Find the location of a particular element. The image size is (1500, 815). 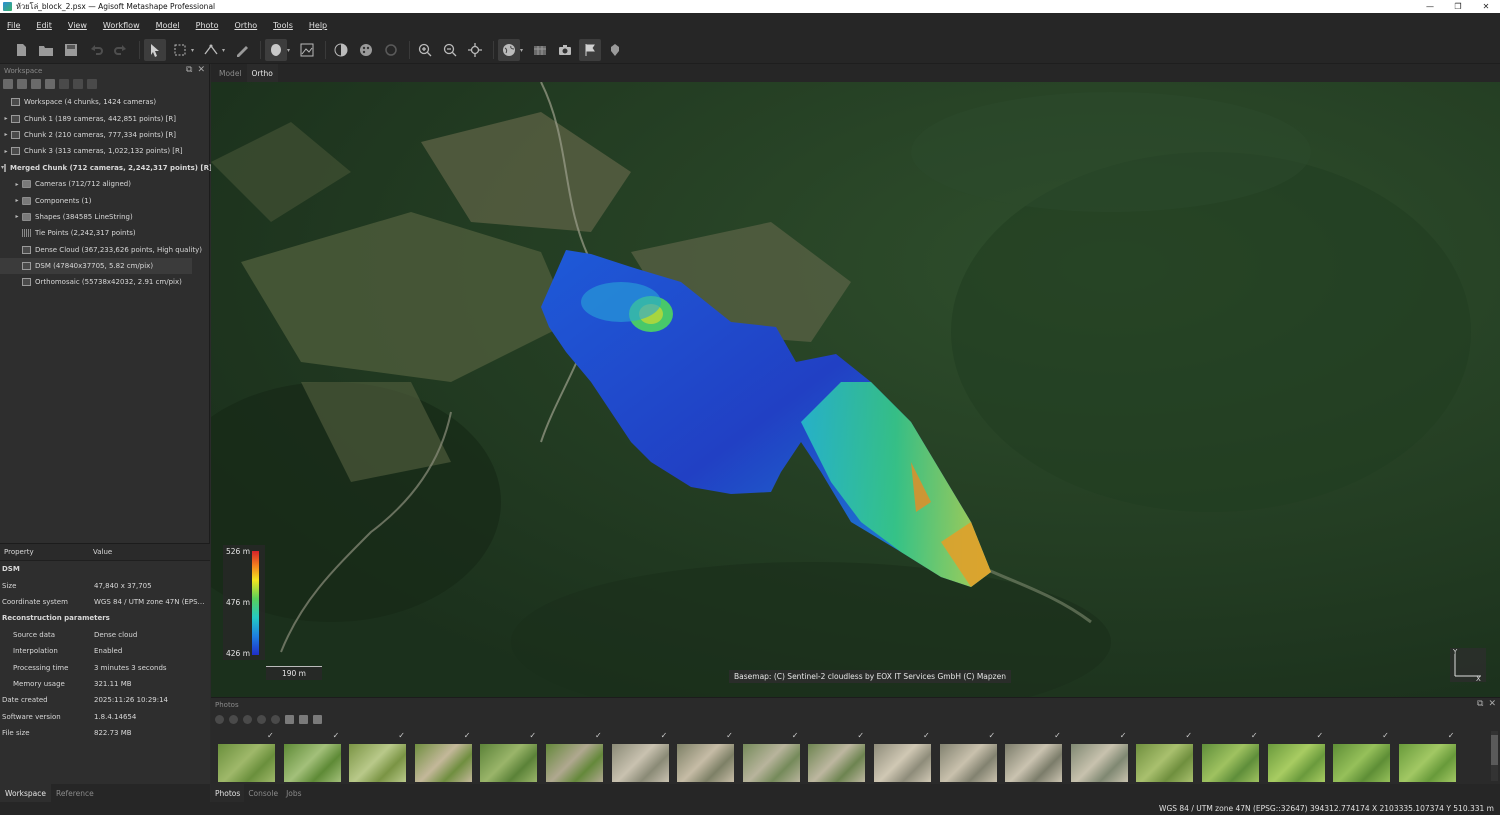

property-row: DSM is located at coordinates (105, 569).